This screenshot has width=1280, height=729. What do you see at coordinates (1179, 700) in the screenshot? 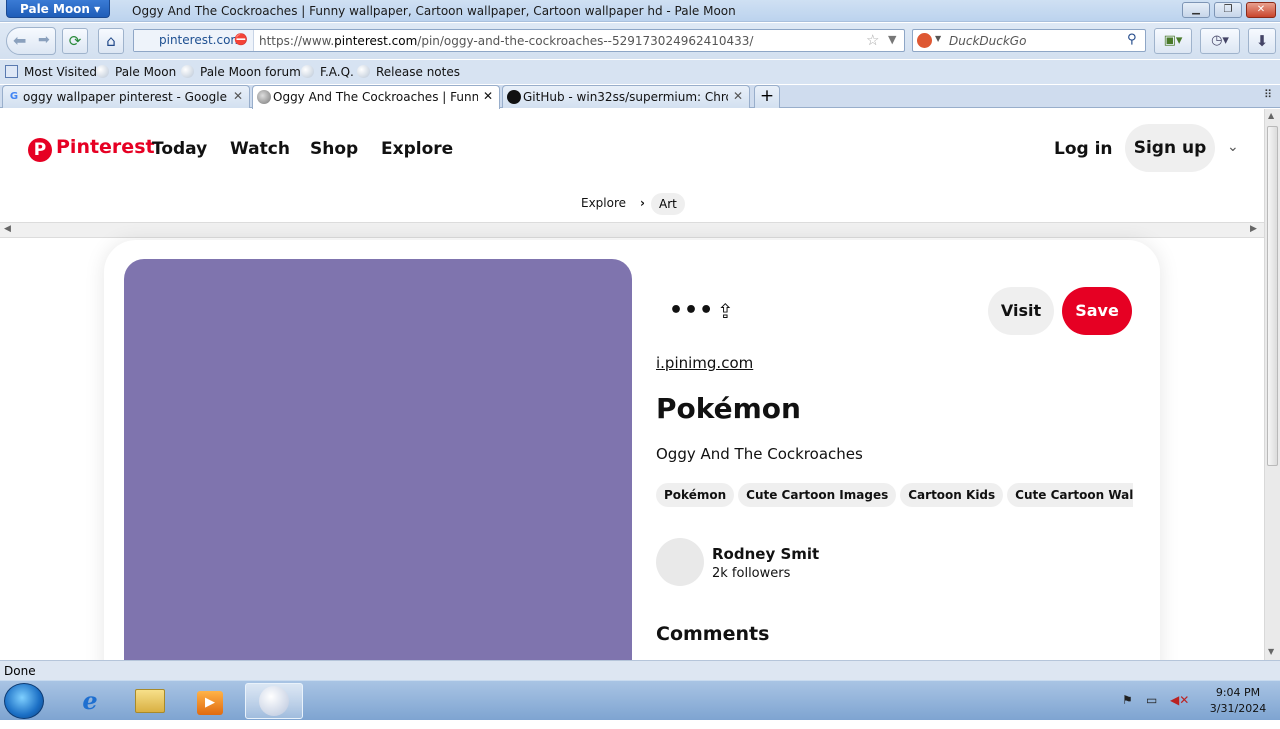
I see `volume-muted-icon: ◀✕` at bounding box center [1179, 700].